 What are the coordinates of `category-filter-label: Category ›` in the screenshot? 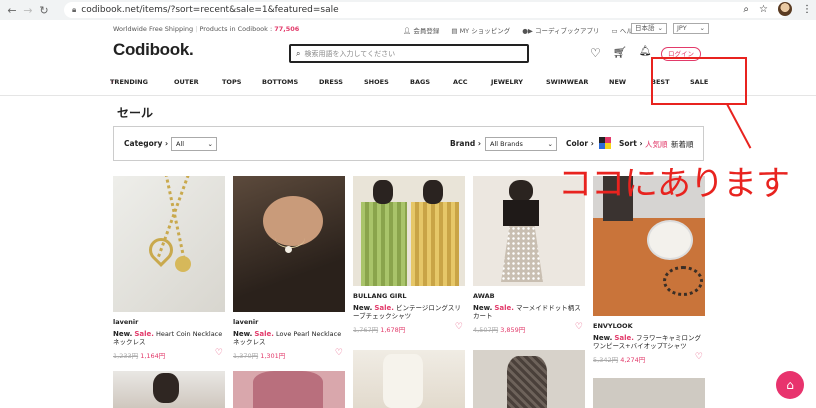 It's located at (146, 143).